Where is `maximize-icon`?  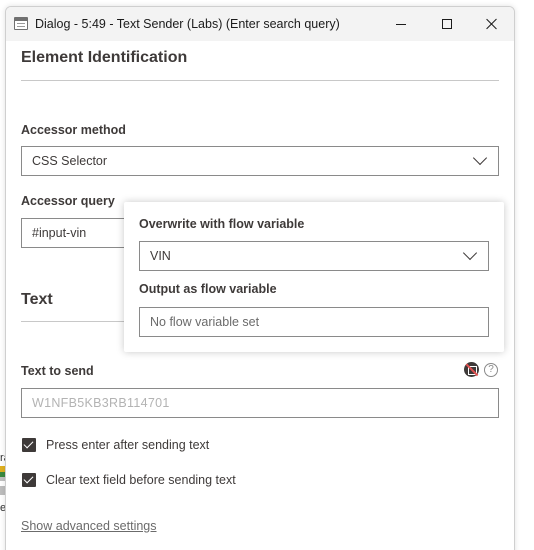 maximize-icon is located at coordinates (447, 24).